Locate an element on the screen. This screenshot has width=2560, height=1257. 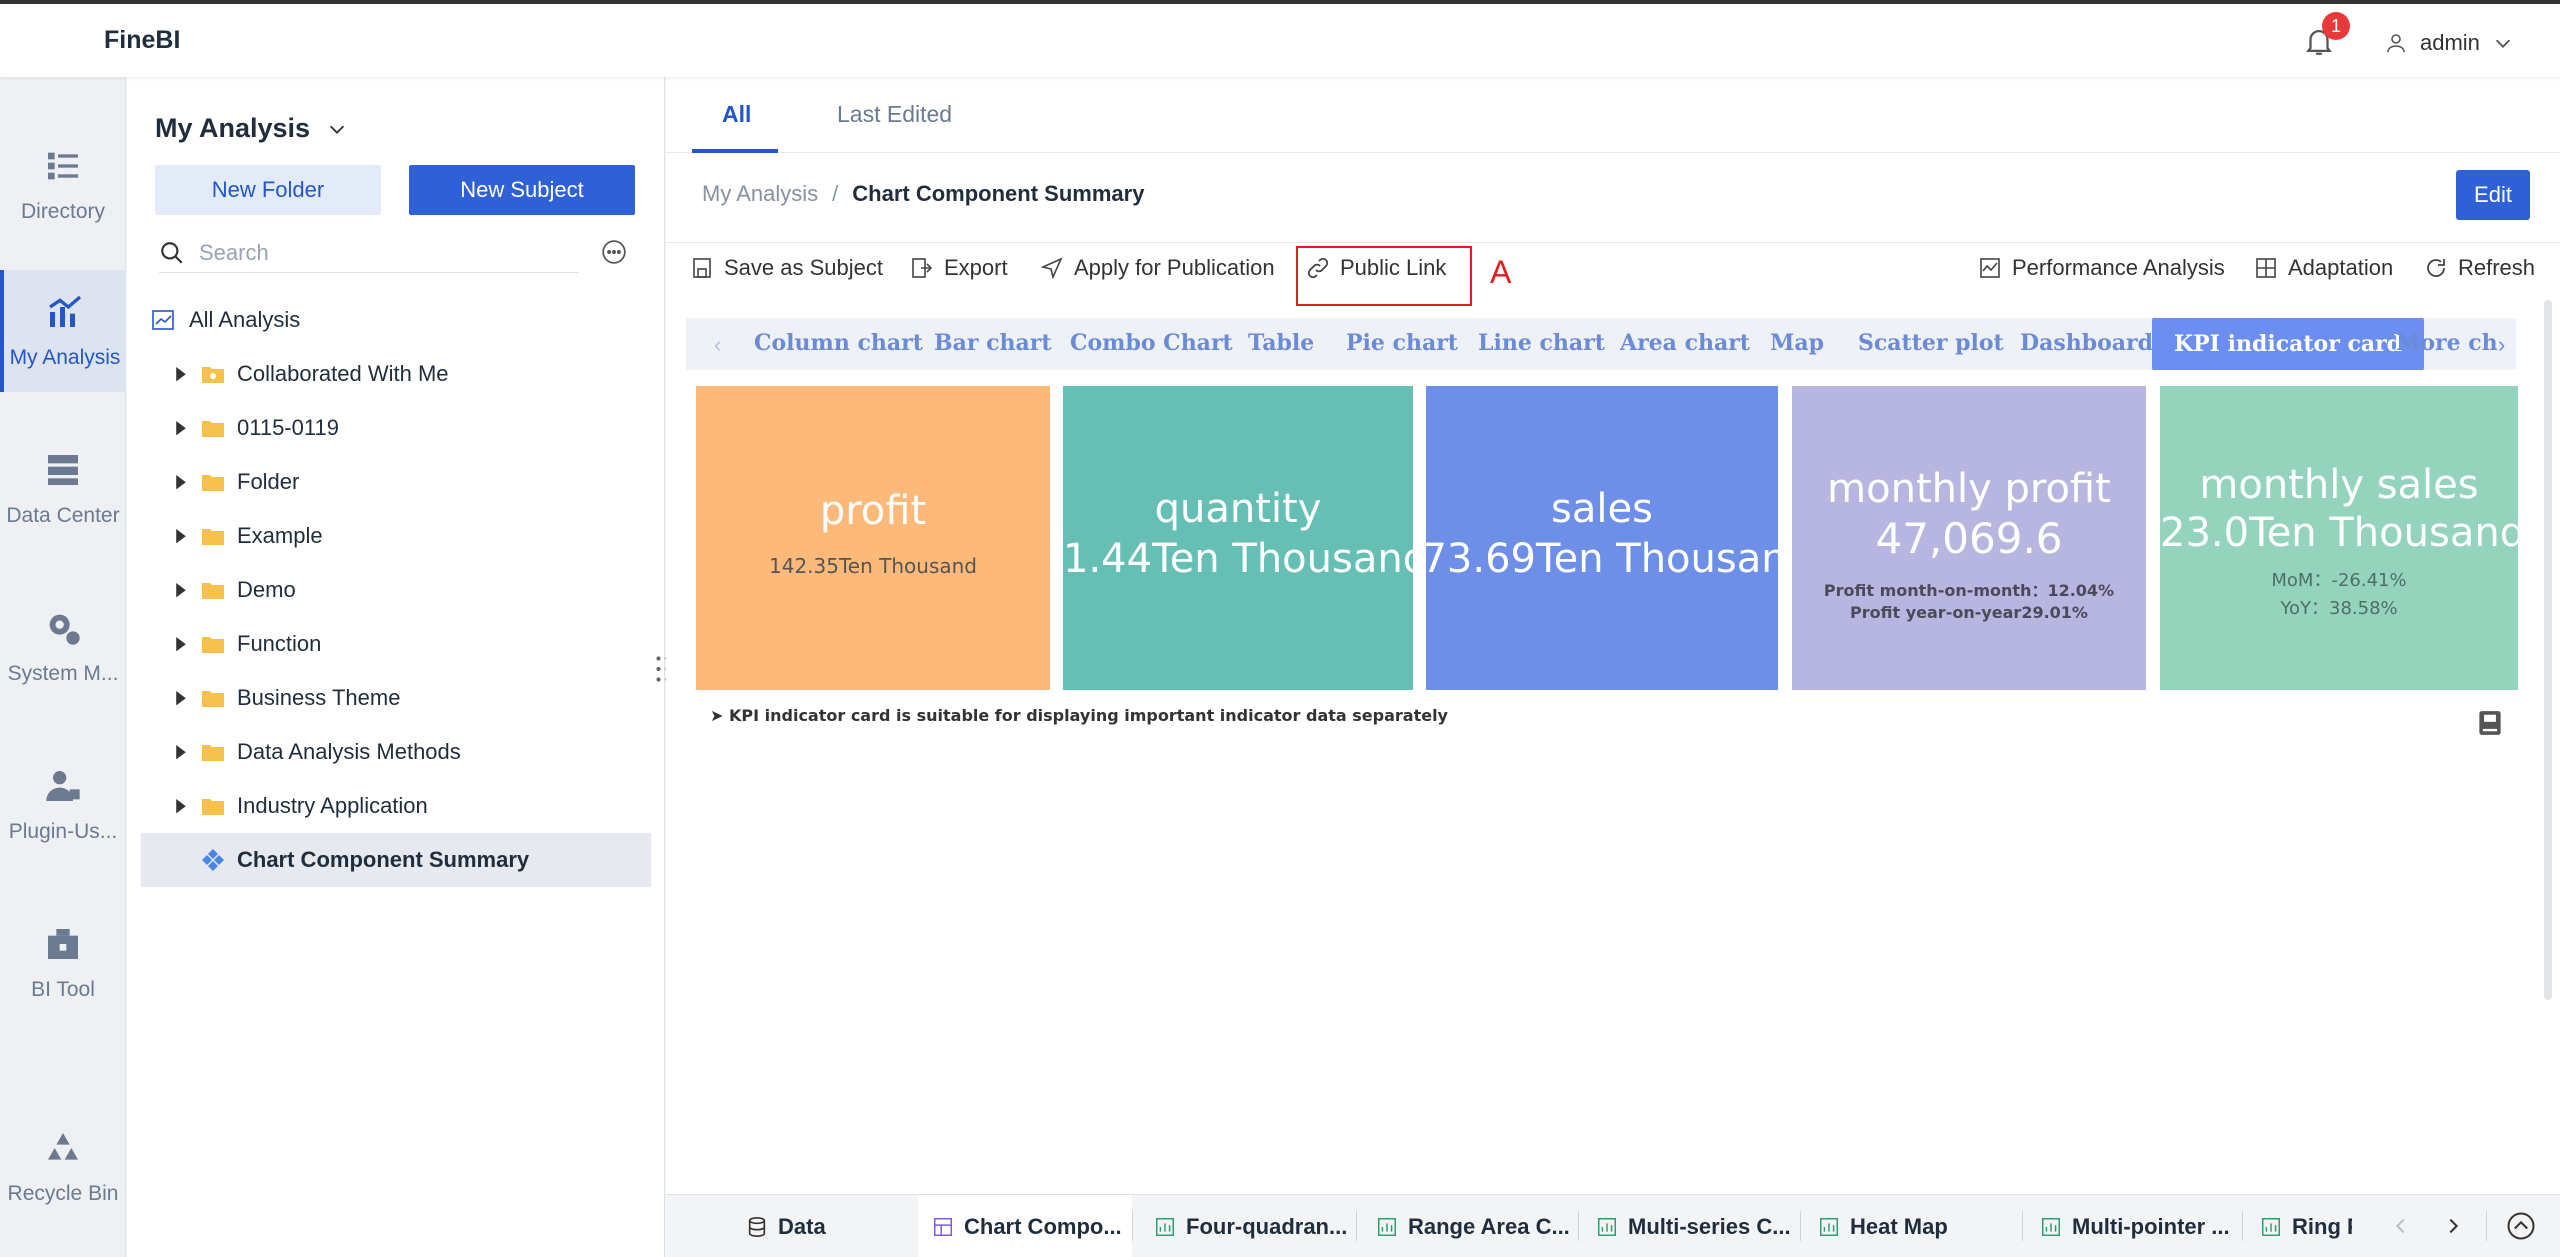
active-tab-indicator is located at coordinates (735, 151).